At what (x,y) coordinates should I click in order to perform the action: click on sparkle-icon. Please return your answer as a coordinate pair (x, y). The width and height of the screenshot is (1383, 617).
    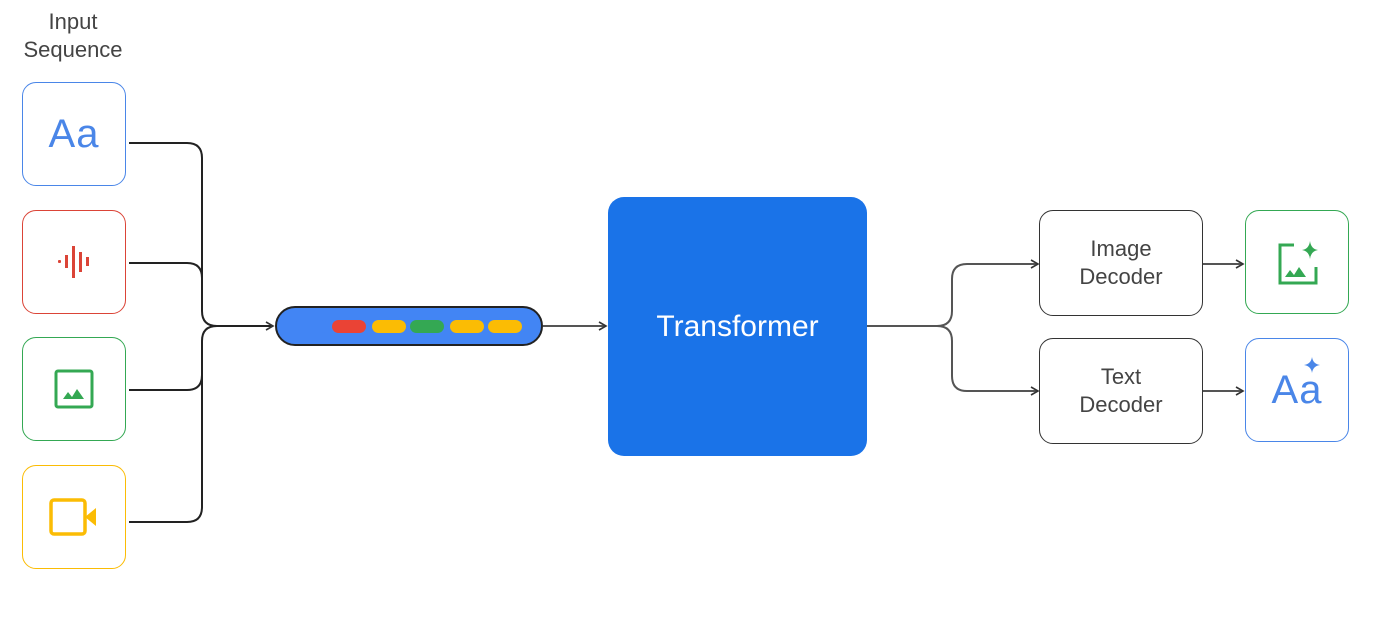
    Looking at the image, I should click on (1311, 365).